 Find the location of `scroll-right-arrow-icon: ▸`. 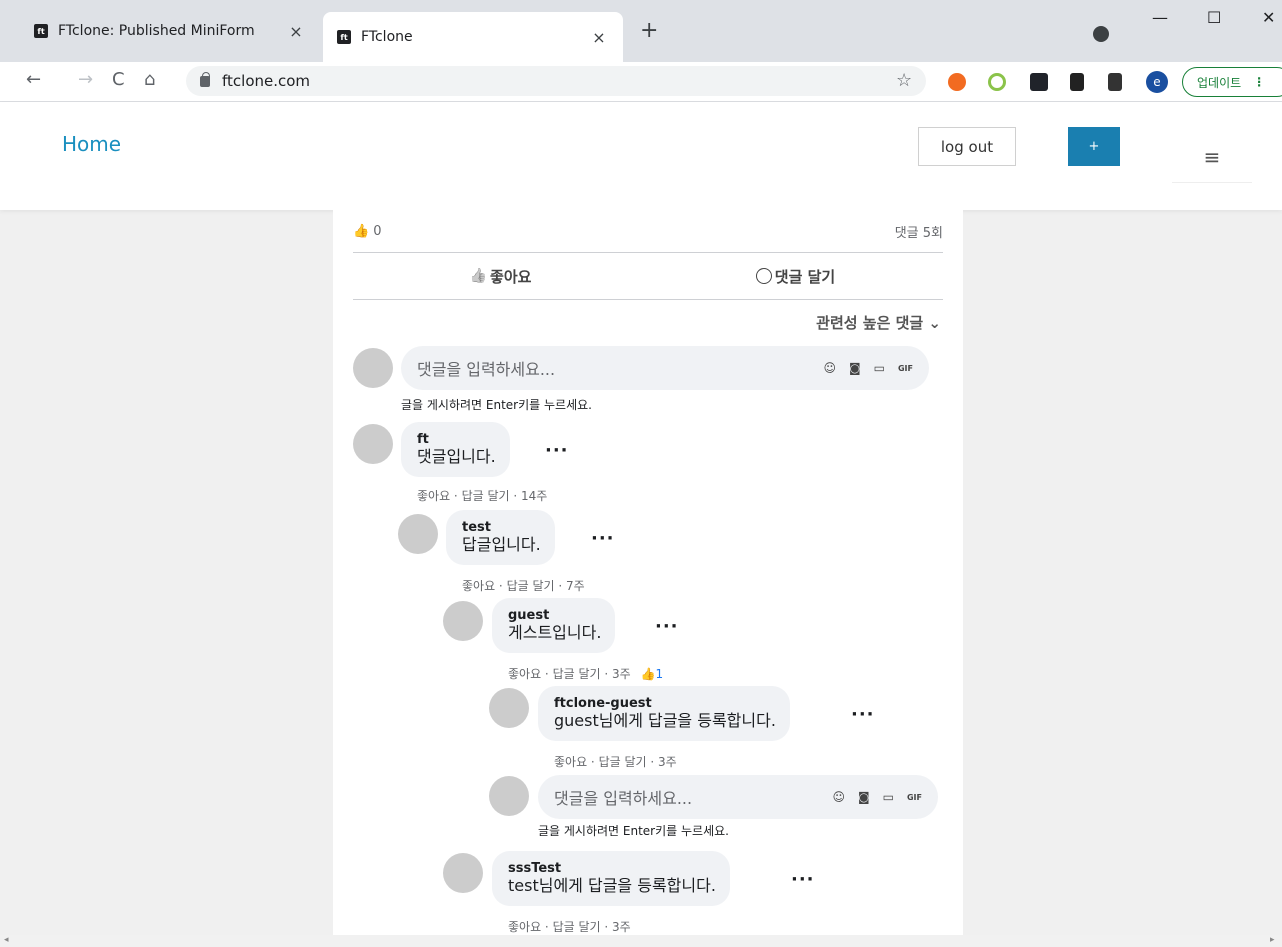

scroll-right-arrow-icon: ▸ is located at coordinates (1272, 940).